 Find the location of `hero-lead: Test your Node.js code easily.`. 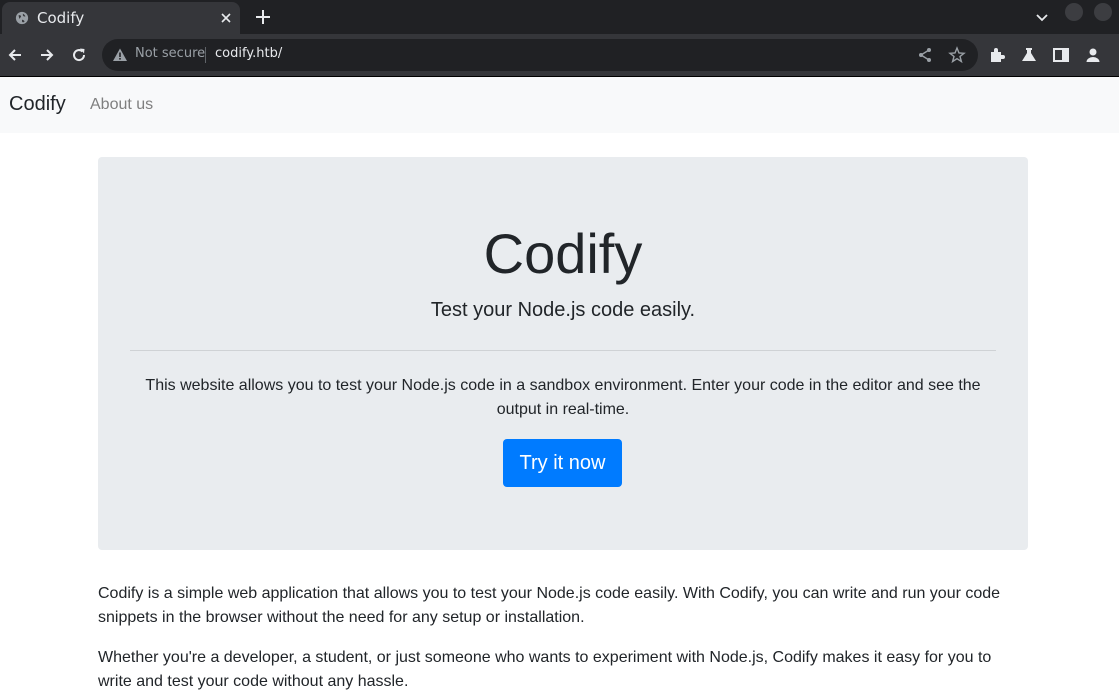

hero-lead: Test your Node.js code easily. is located at coordinates (563, 310).